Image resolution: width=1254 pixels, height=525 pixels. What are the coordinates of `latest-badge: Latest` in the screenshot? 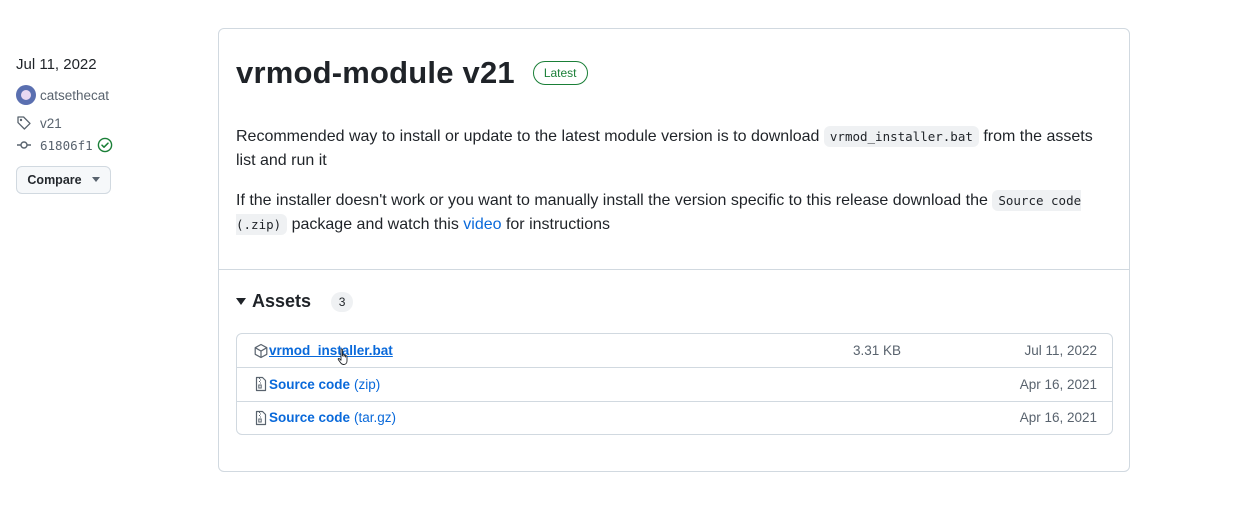 It's located at (560, 73).